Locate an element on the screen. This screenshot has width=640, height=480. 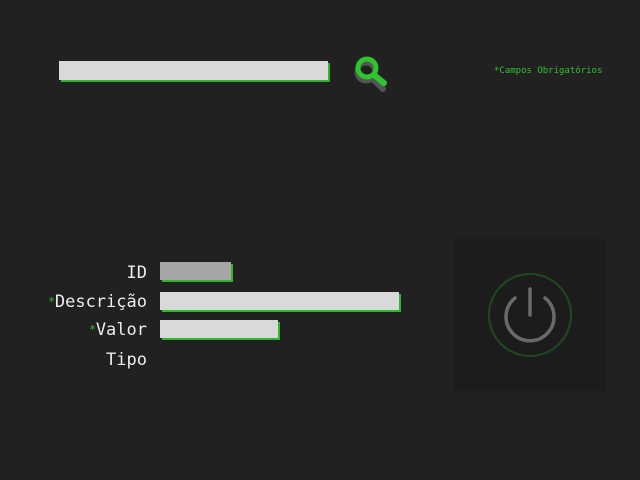
tipo-label: Tipo is located at coordinates (126, 360).